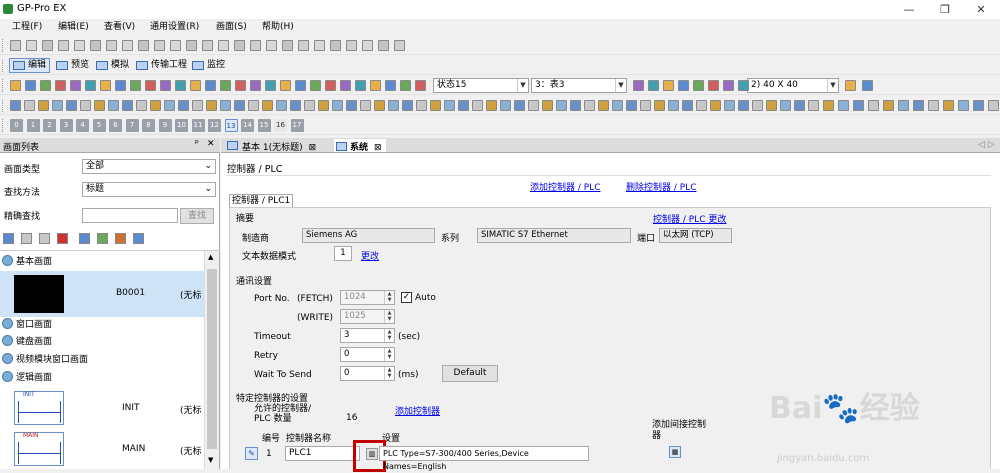 This screenshot has width=1000, height=473. I want to click on scroll-down-icon: ▼, so click(210, 460).